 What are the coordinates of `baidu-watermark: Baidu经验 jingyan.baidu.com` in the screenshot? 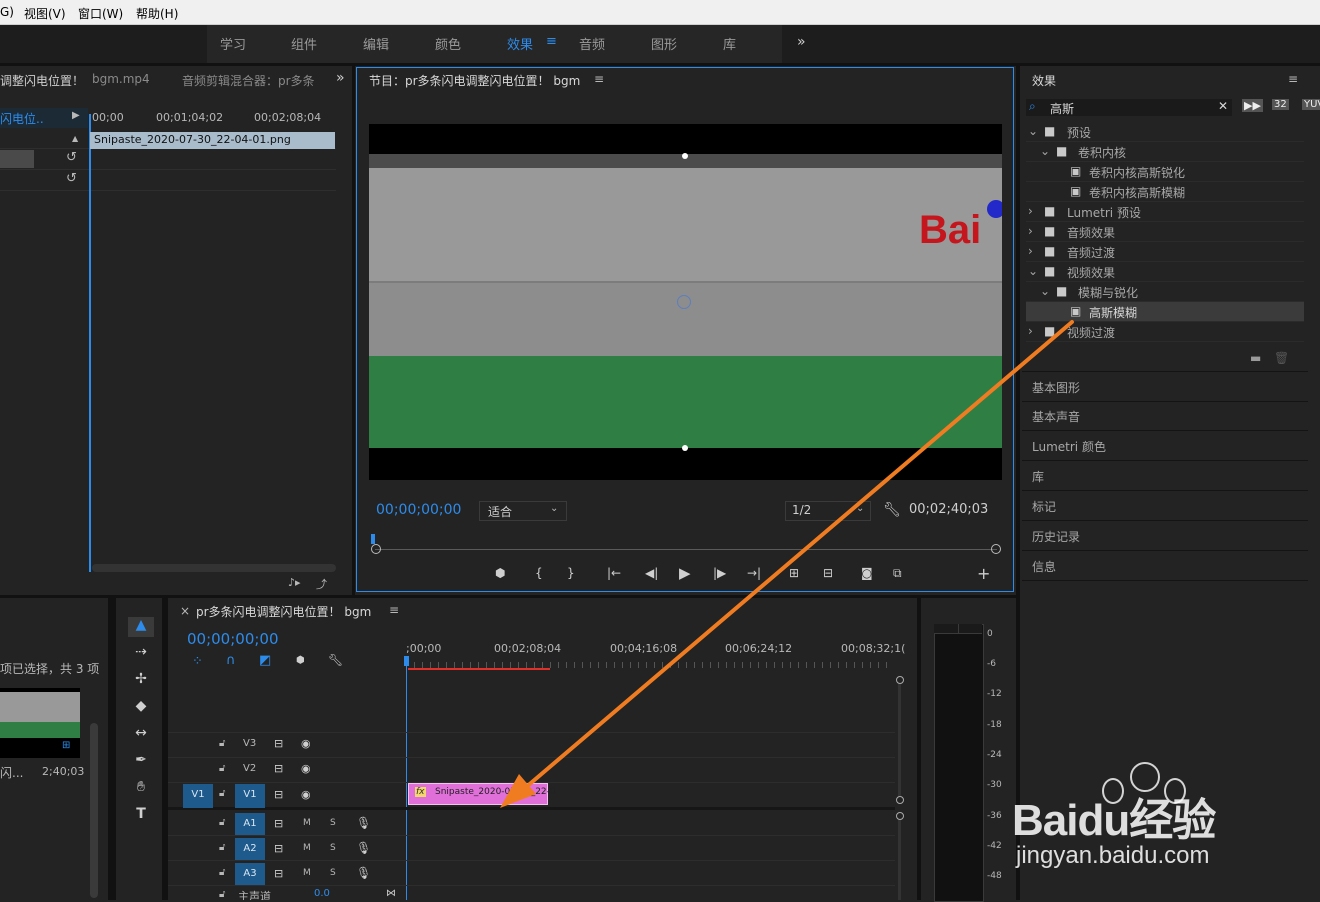 It's located at (1162, 818).